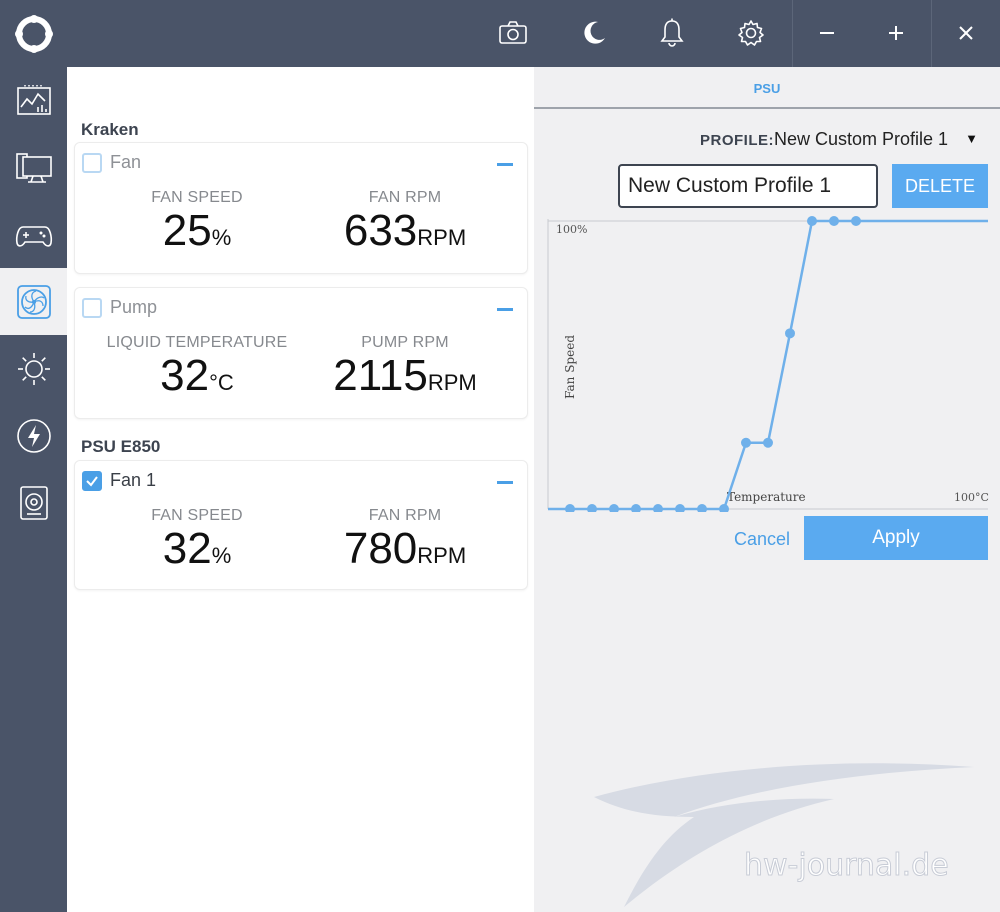  Describe the element at coordinates (966, 33) in the screenshot. I see `close-icon` at that location.